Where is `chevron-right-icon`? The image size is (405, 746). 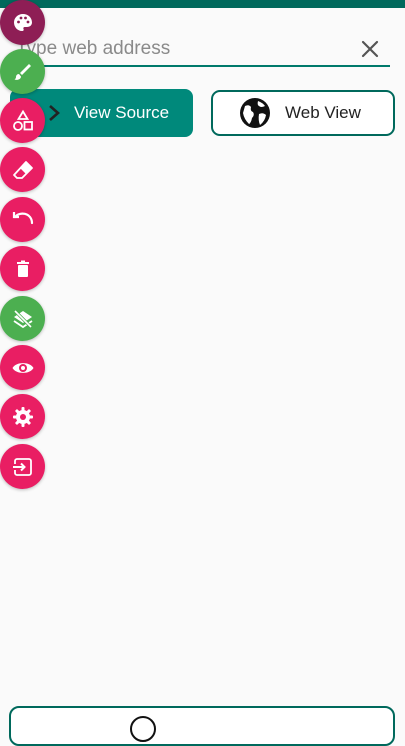
chevron-right-icon is located at coordinates (54, 113).